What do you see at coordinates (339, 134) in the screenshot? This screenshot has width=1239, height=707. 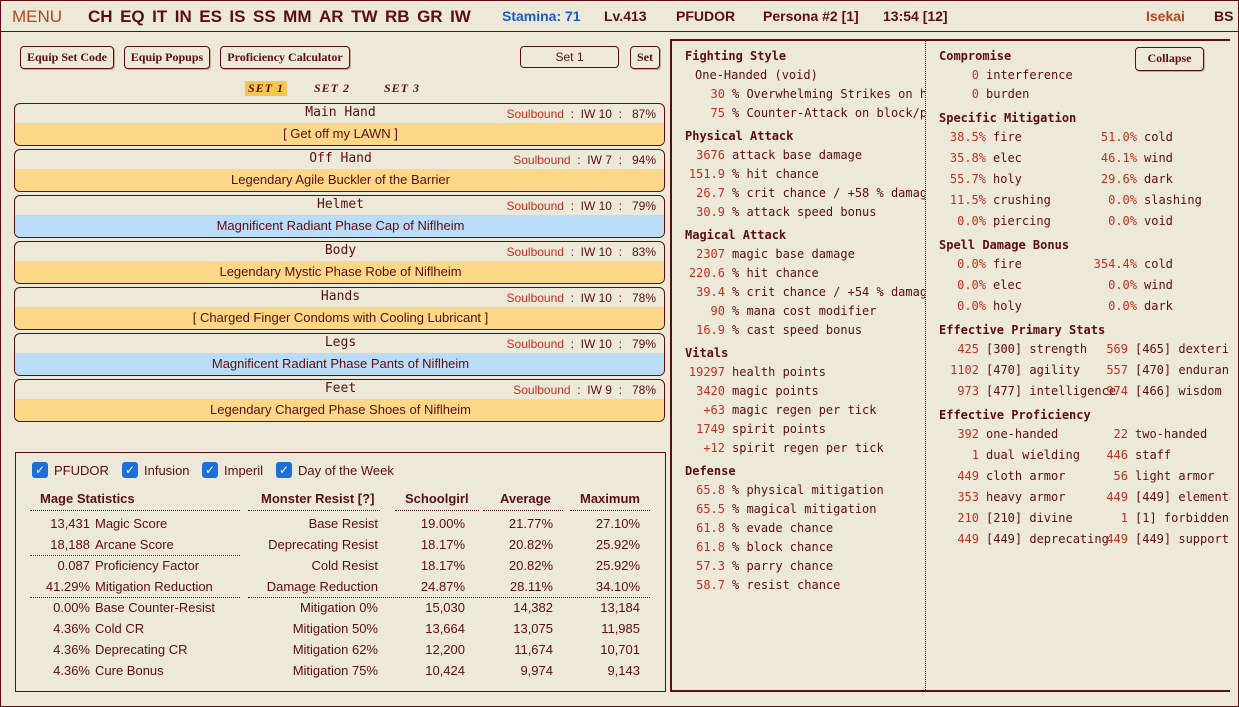 I see `equipped-item: [ Get off my LAWN ]` at bounding box center [339, 134].